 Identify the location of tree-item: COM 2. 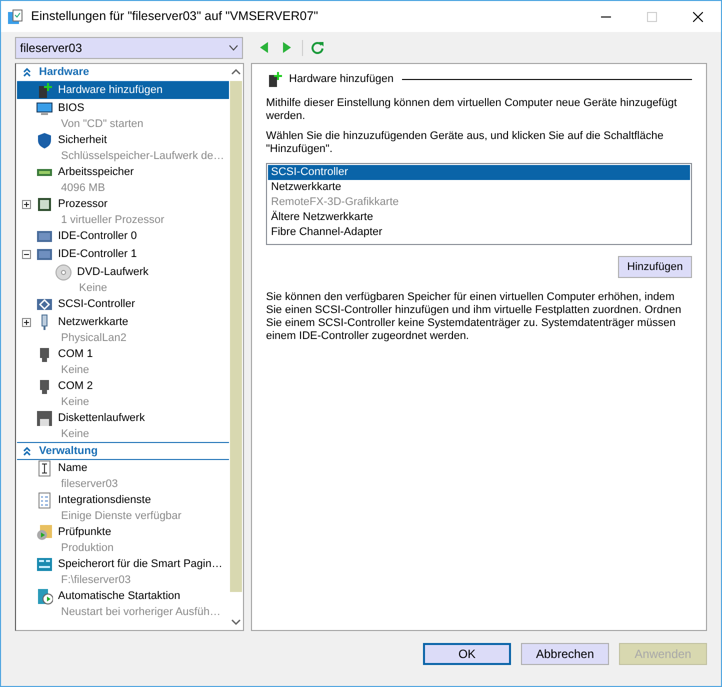
(123, 386).